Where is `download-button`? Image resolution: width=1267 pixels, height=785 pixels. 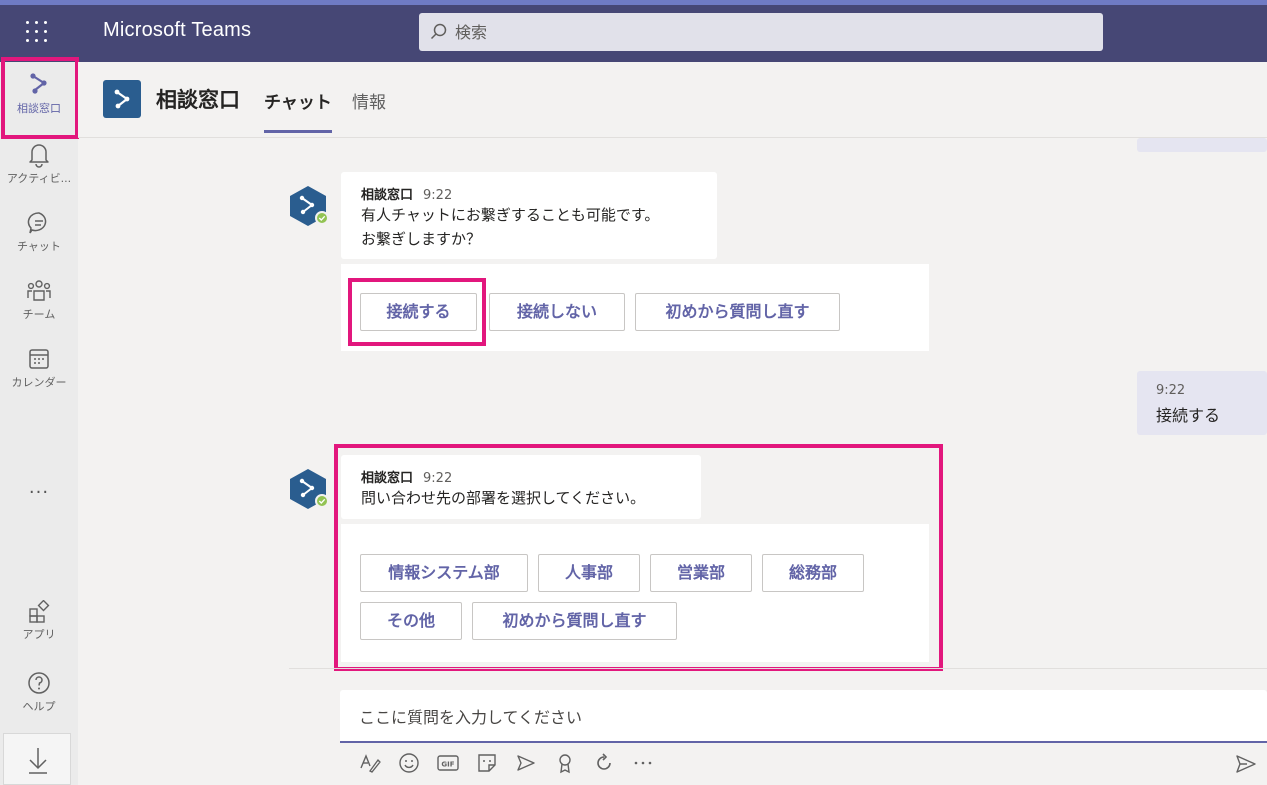 download-button is located at coordinates (37, 759).